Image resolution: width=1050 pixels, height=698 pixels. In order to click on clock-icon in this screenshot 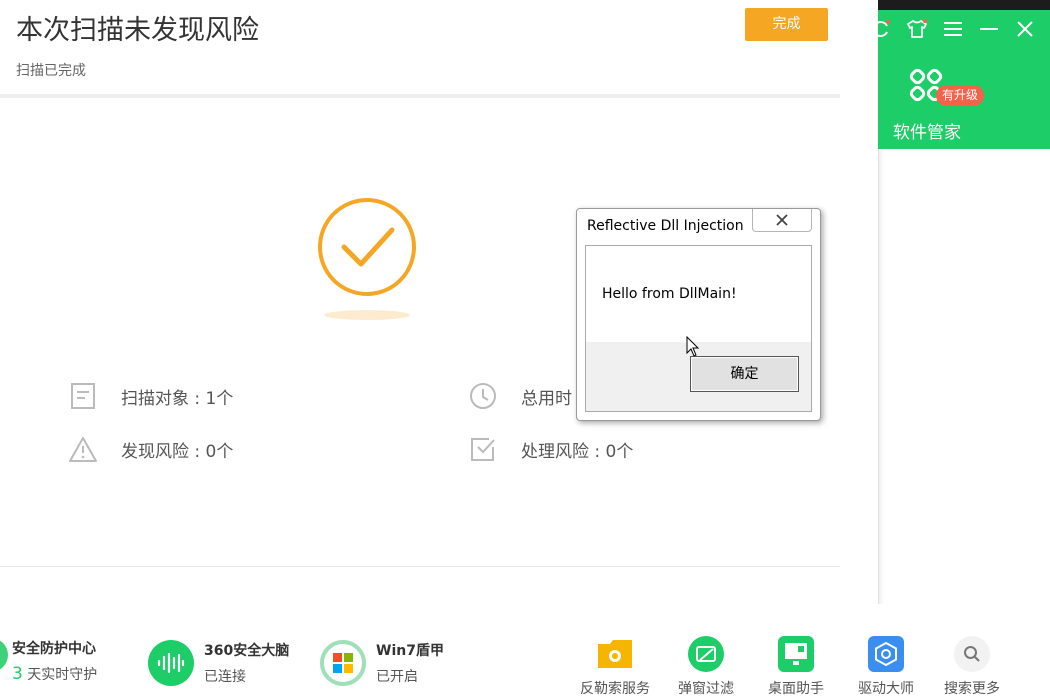, I will do `click(483, 396)`.